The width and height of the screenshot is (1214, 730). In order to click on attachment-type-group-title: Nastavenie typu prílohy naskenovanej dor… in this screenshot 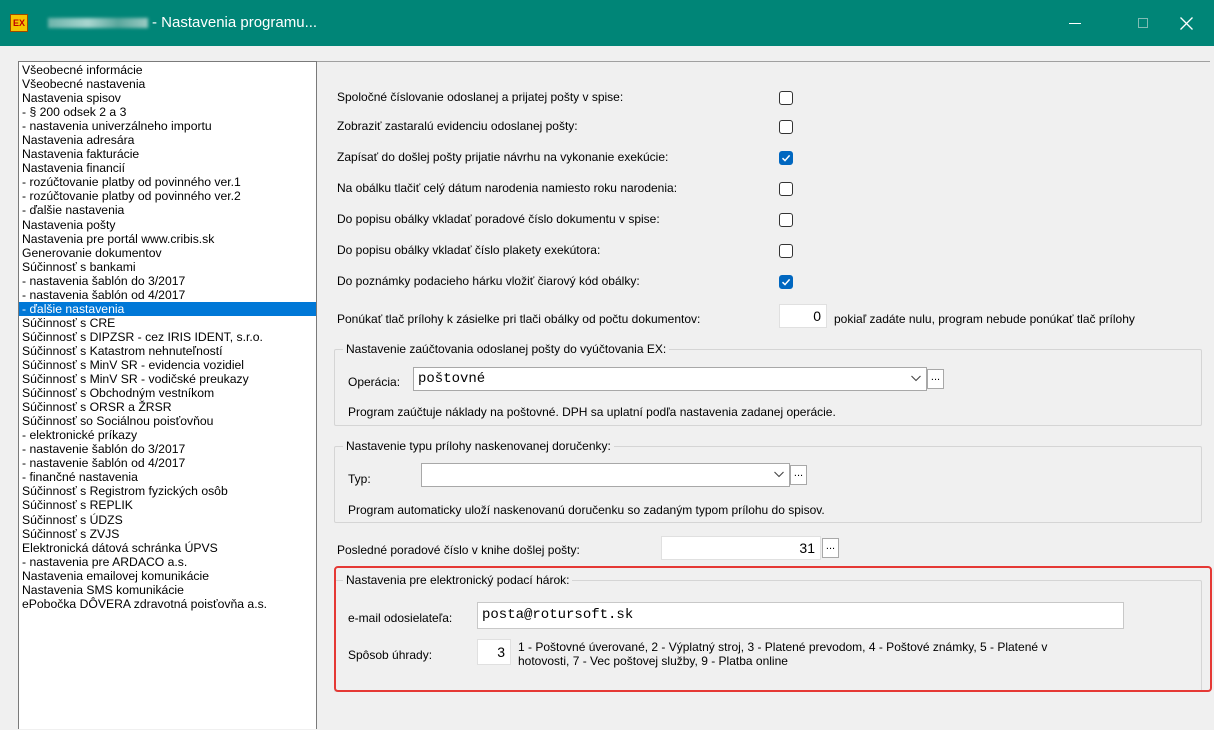, I will do `click(478, 446)`.